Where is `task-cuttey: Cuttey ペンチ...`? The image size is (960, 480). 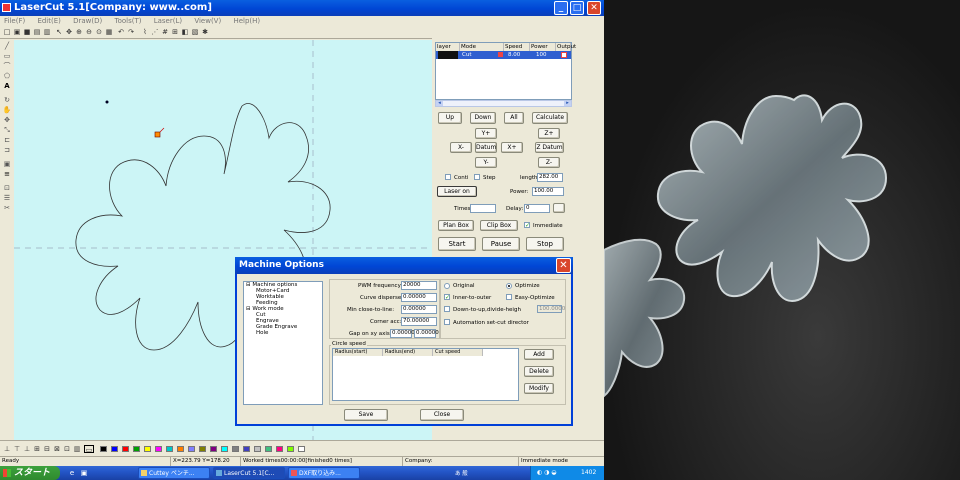 task-cuttey: Cuttey ペンチ... is located at coordinates (174, 473).